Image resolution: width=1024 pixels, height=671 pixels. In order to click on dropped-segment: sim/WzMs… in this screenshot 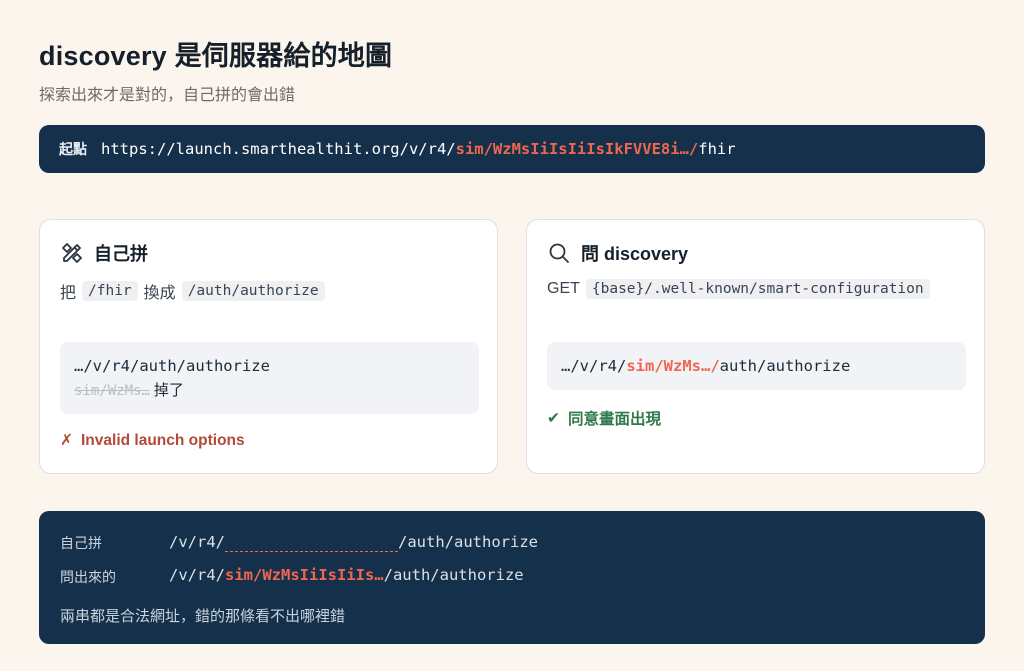, I will do `click(112, 391)`.